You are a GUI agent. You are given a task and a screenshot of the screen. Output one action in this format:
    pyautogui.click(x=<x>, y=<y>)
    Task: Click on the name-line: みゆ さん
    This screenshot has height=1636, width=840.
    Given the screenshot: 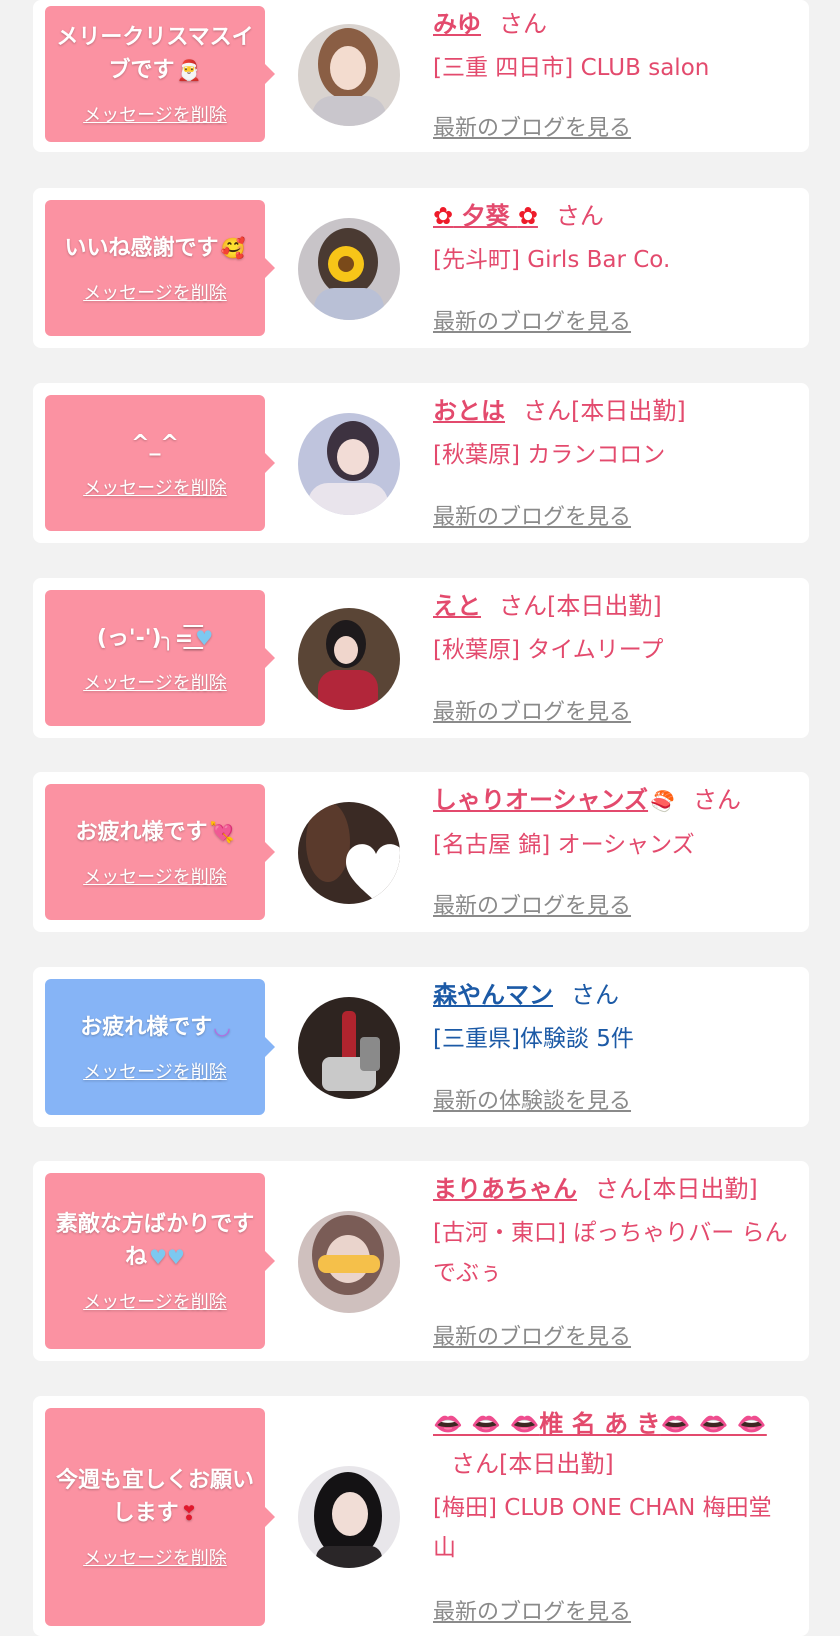 What is the action you would take?
    pyautogui.click(x=613, y=24)
    